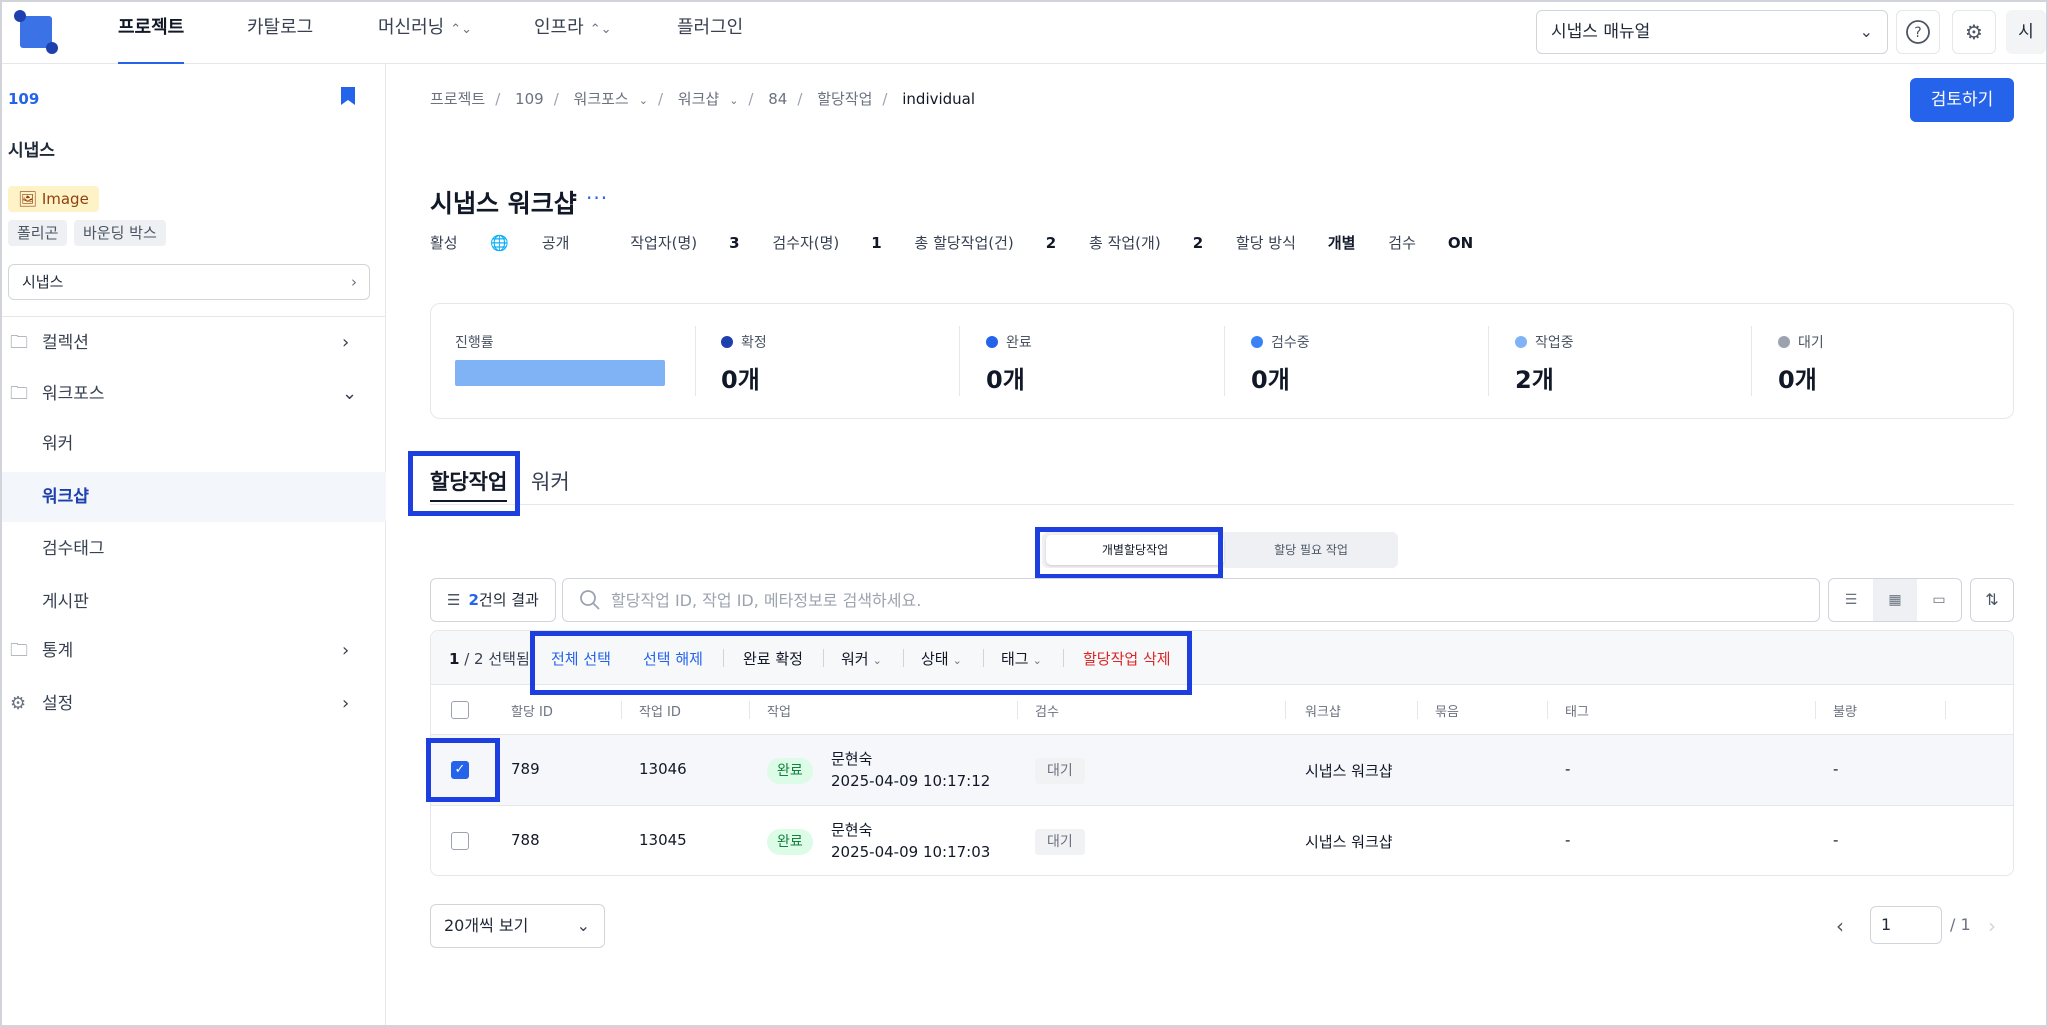 The width and height of the screenshot is (2048, 1027). Describe the element at coordinates (486, 925) in the screenshot. I see `page-size-value: 20개씩 보기` at that location.